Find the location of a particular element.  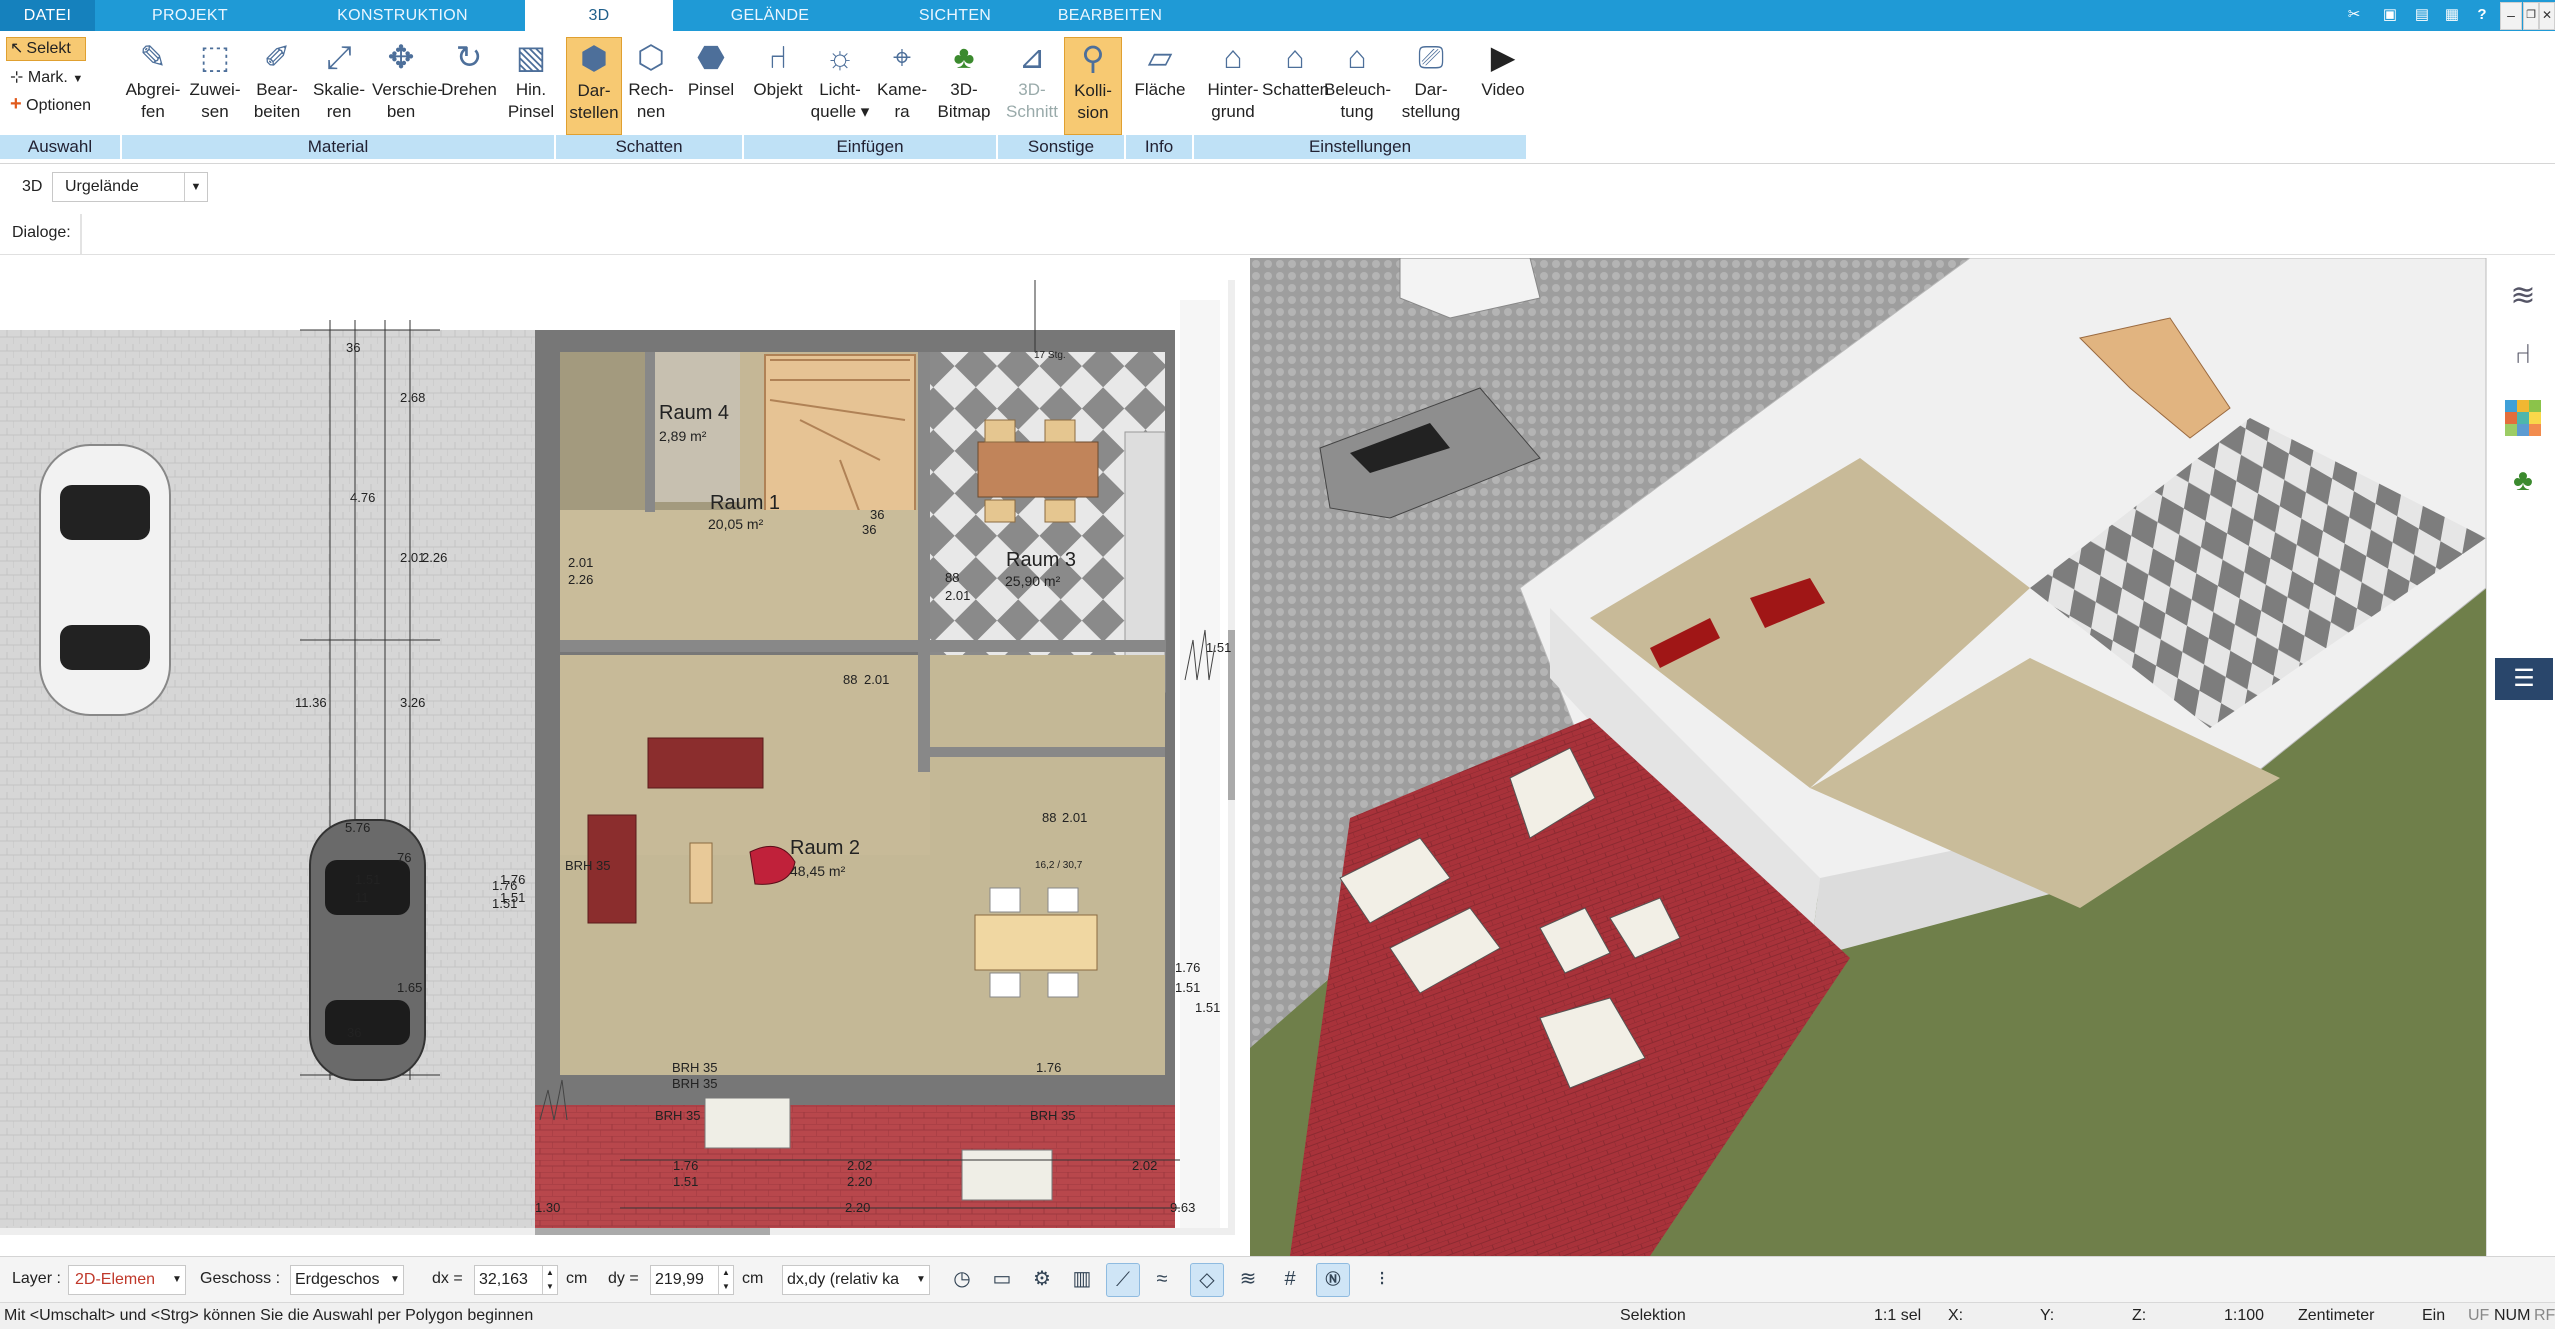

measure-icon: ⟋ is located at coordinates (1123, 1280).